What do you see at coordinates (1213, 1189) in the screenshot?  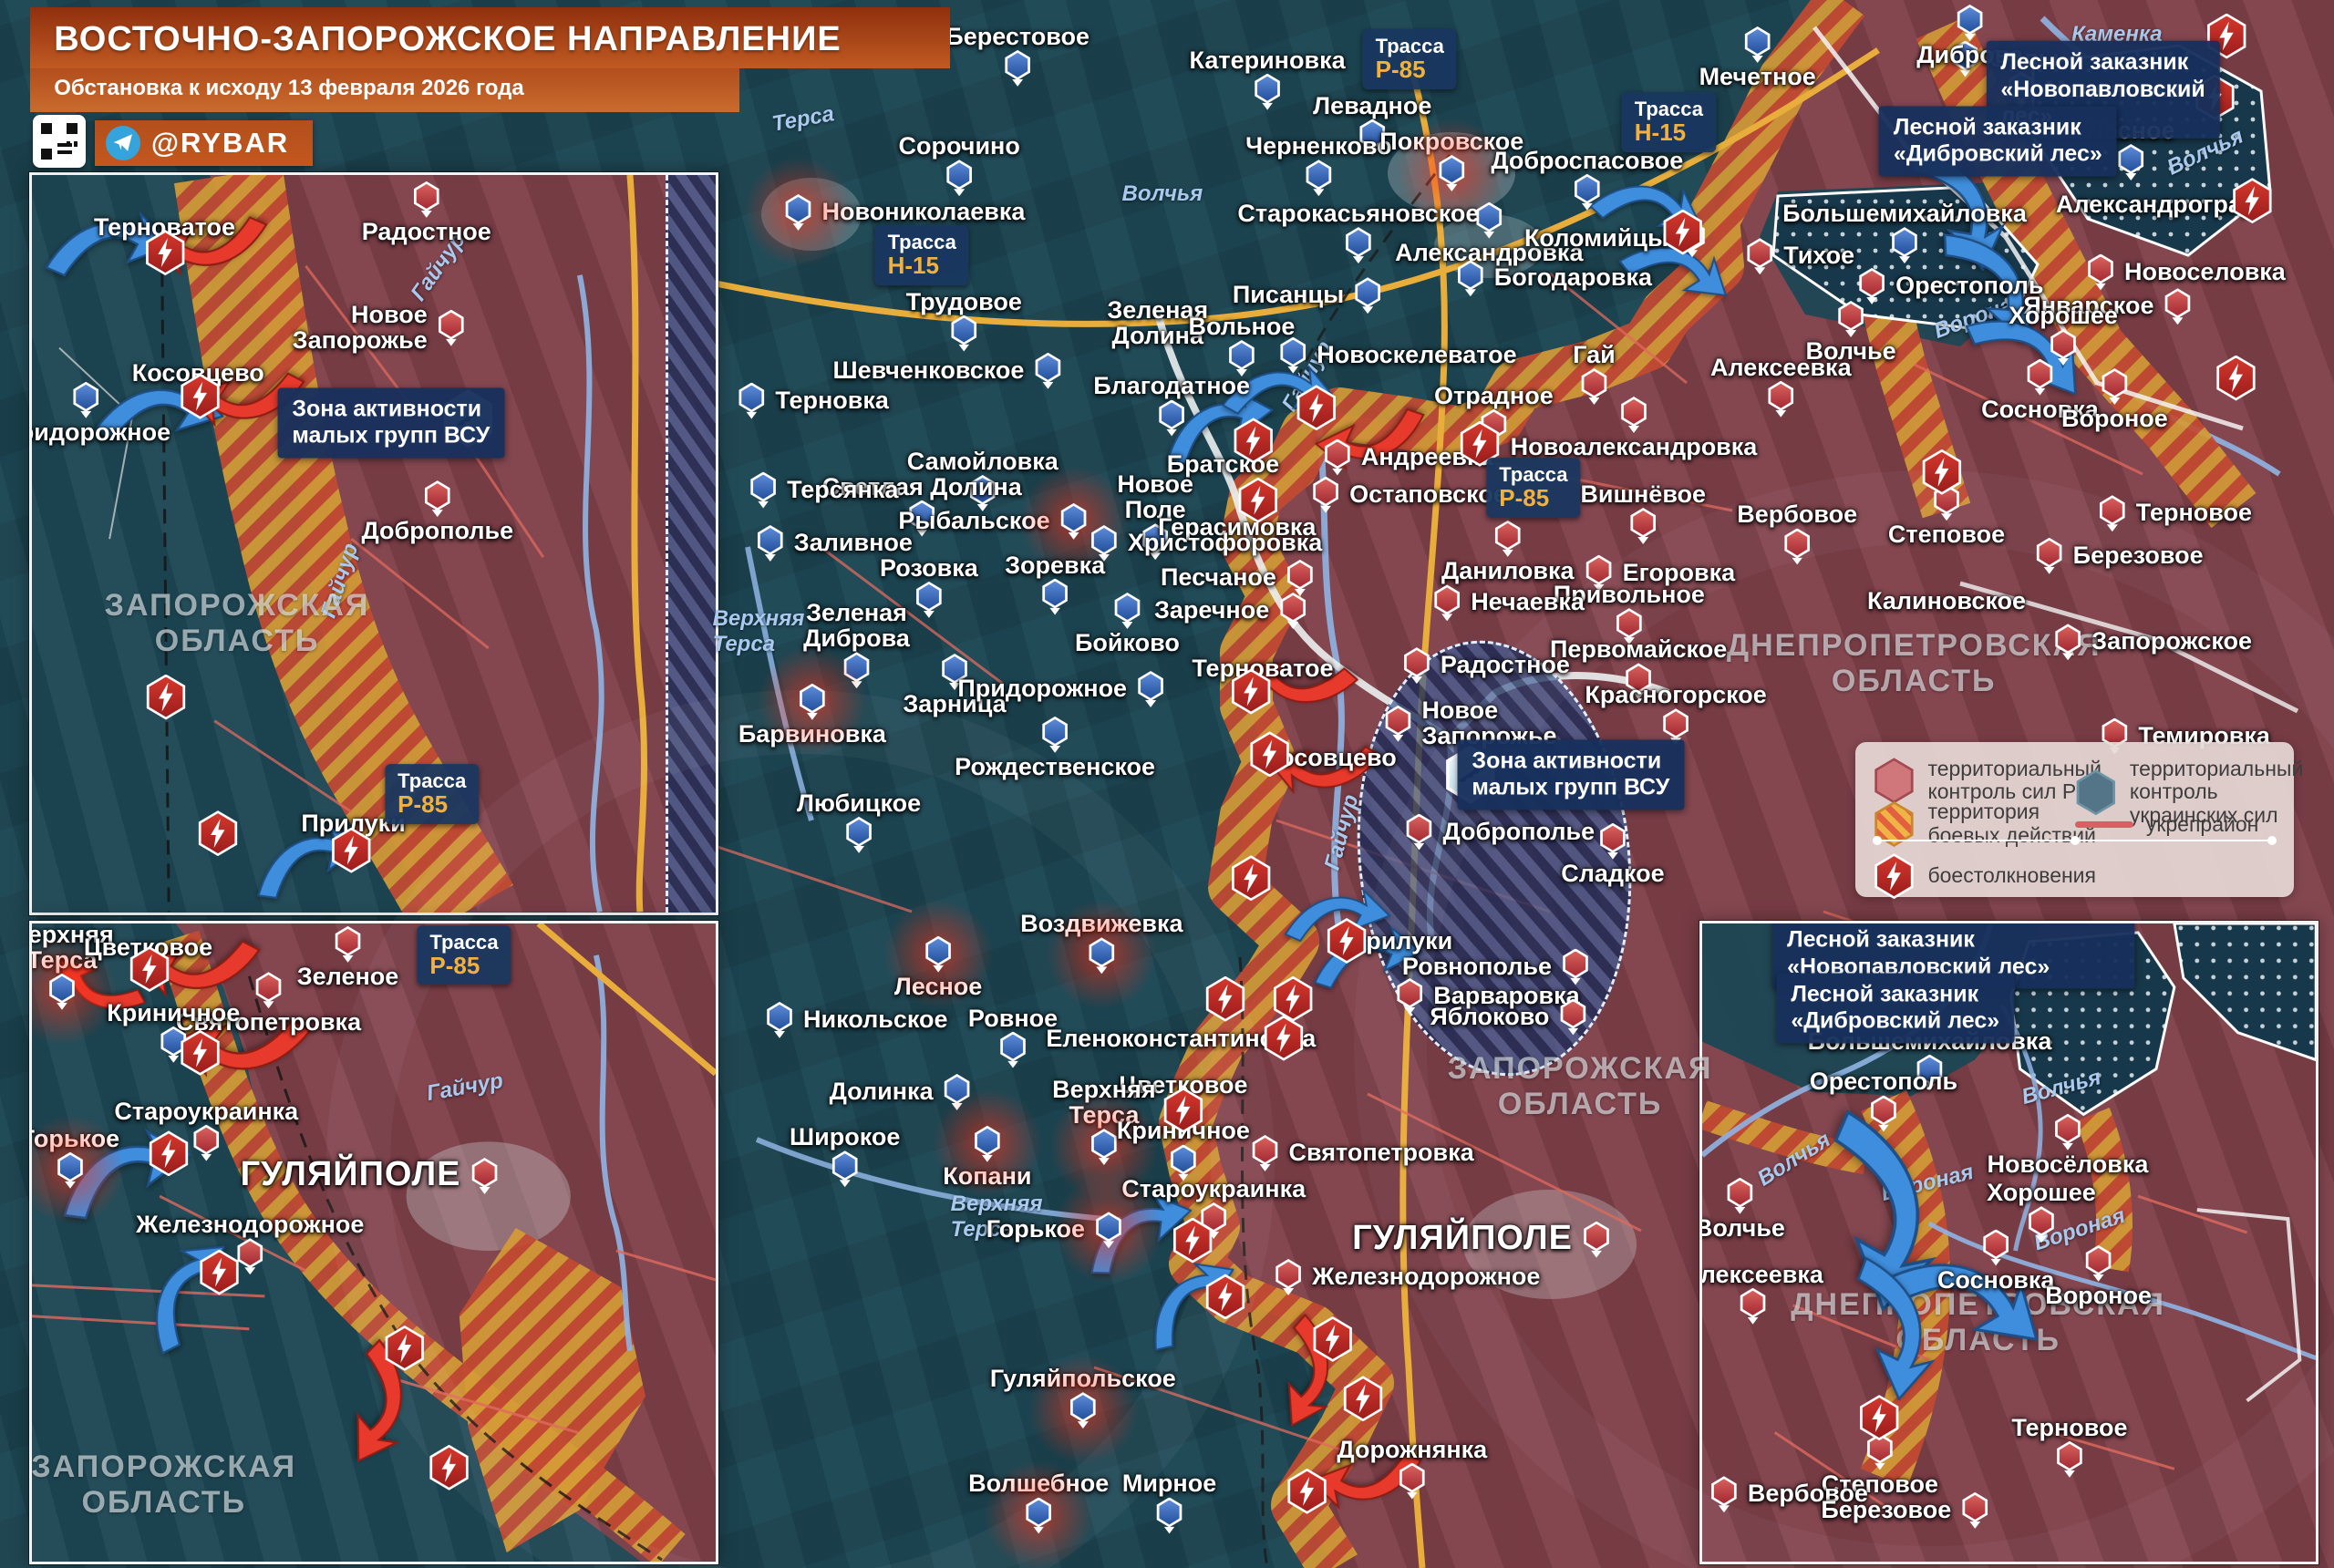 I see `settlement-label: Староукраинка` at bounding box center [1213, 1189].